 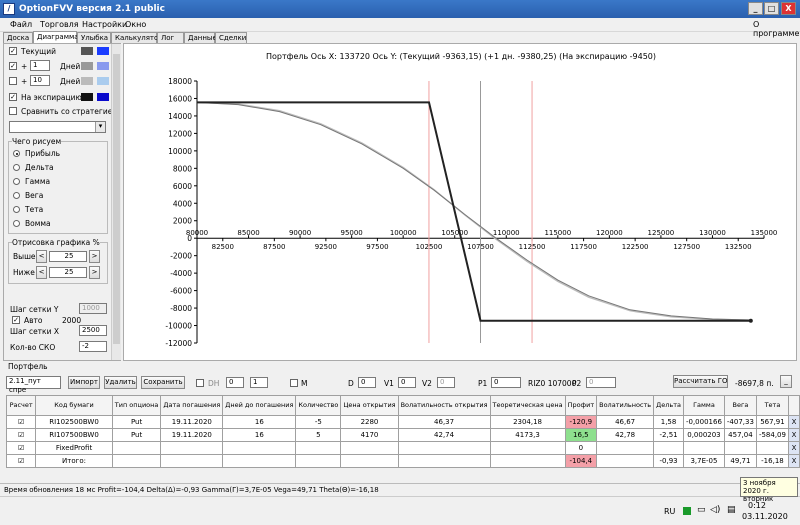 I want to click on col-open-vol: Волатильность открытия, so click(x=444, y=405).